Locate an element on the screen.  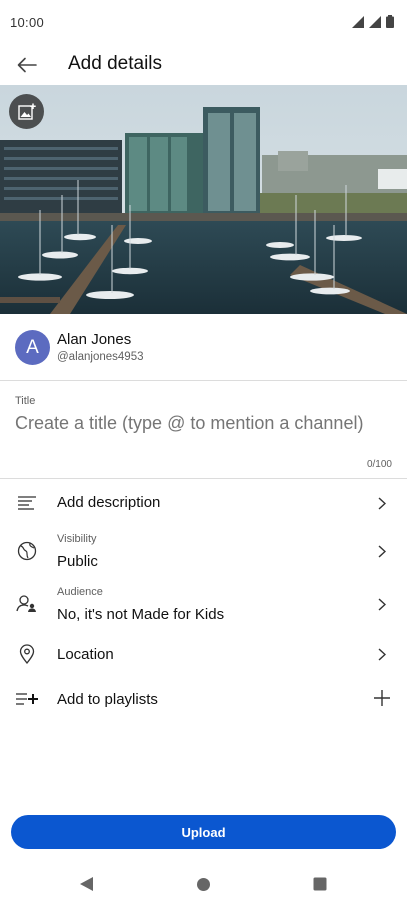
nav-home-button is located at coordinates (203, 884).